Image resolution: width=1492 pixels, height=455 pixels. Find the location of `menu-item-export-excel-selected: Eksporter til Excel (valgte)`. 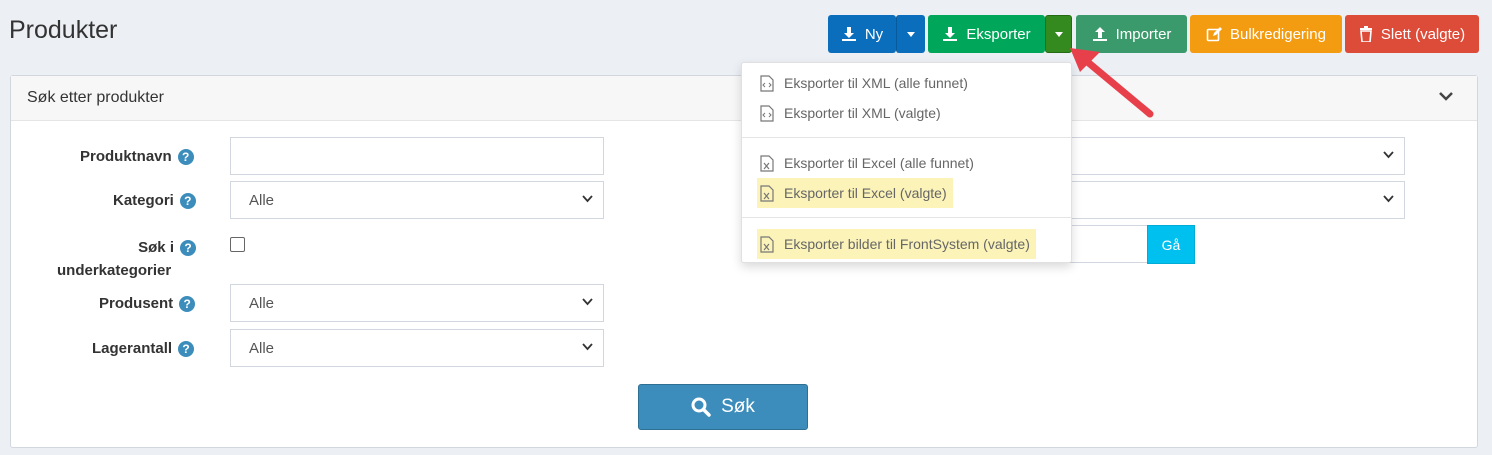

menu-item-export-excel-selected: Eksporter til Excel (valgte) is located at coordinates (855, 193).